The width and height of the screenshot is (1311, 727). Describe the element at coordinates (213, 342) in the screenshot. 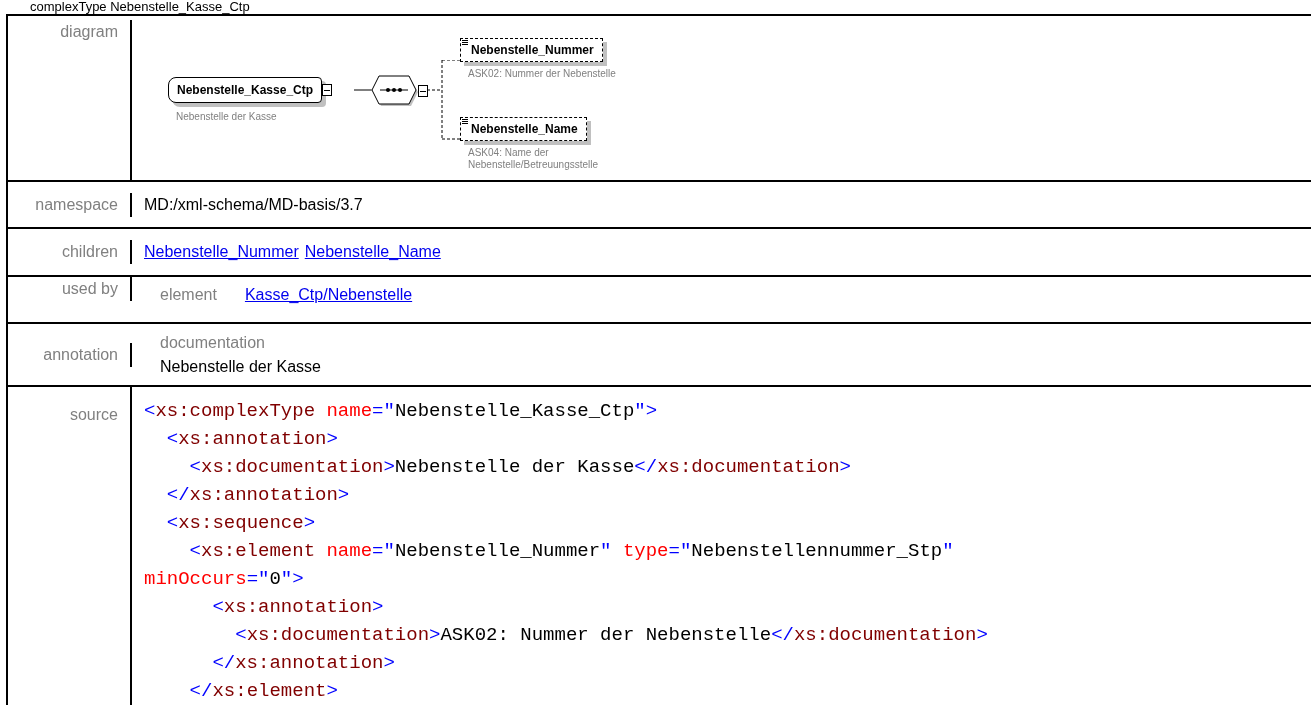

I see `annotation-label: documentation` at that location.